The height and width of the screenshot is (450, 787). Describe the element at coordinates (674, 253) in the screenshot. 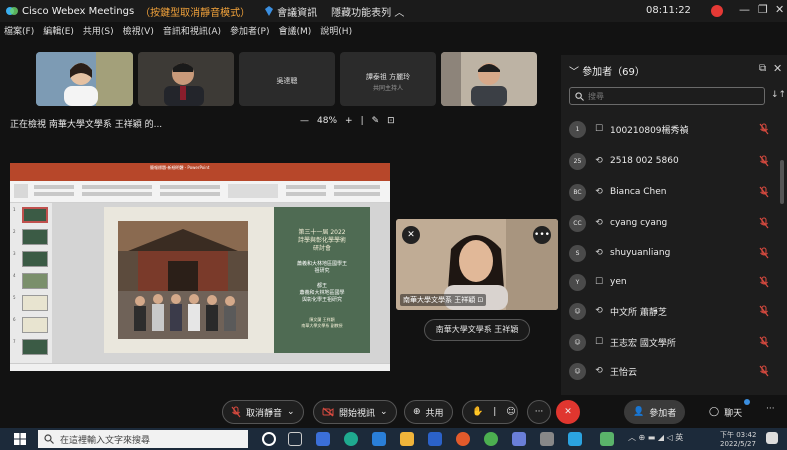

I see `participant-row: S ⟲ shuyuanliang` at that location.